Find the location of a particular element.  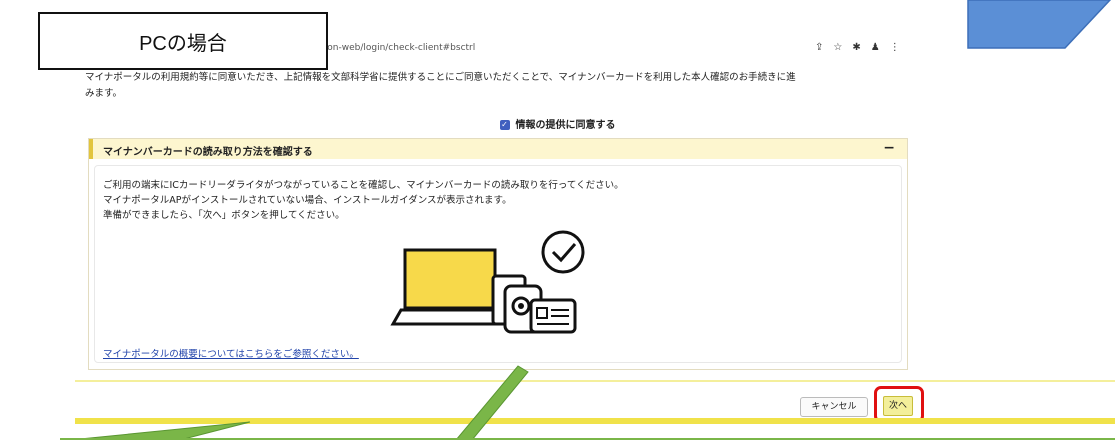

profile-icon: ♟ is located at coordinates (880, 47).